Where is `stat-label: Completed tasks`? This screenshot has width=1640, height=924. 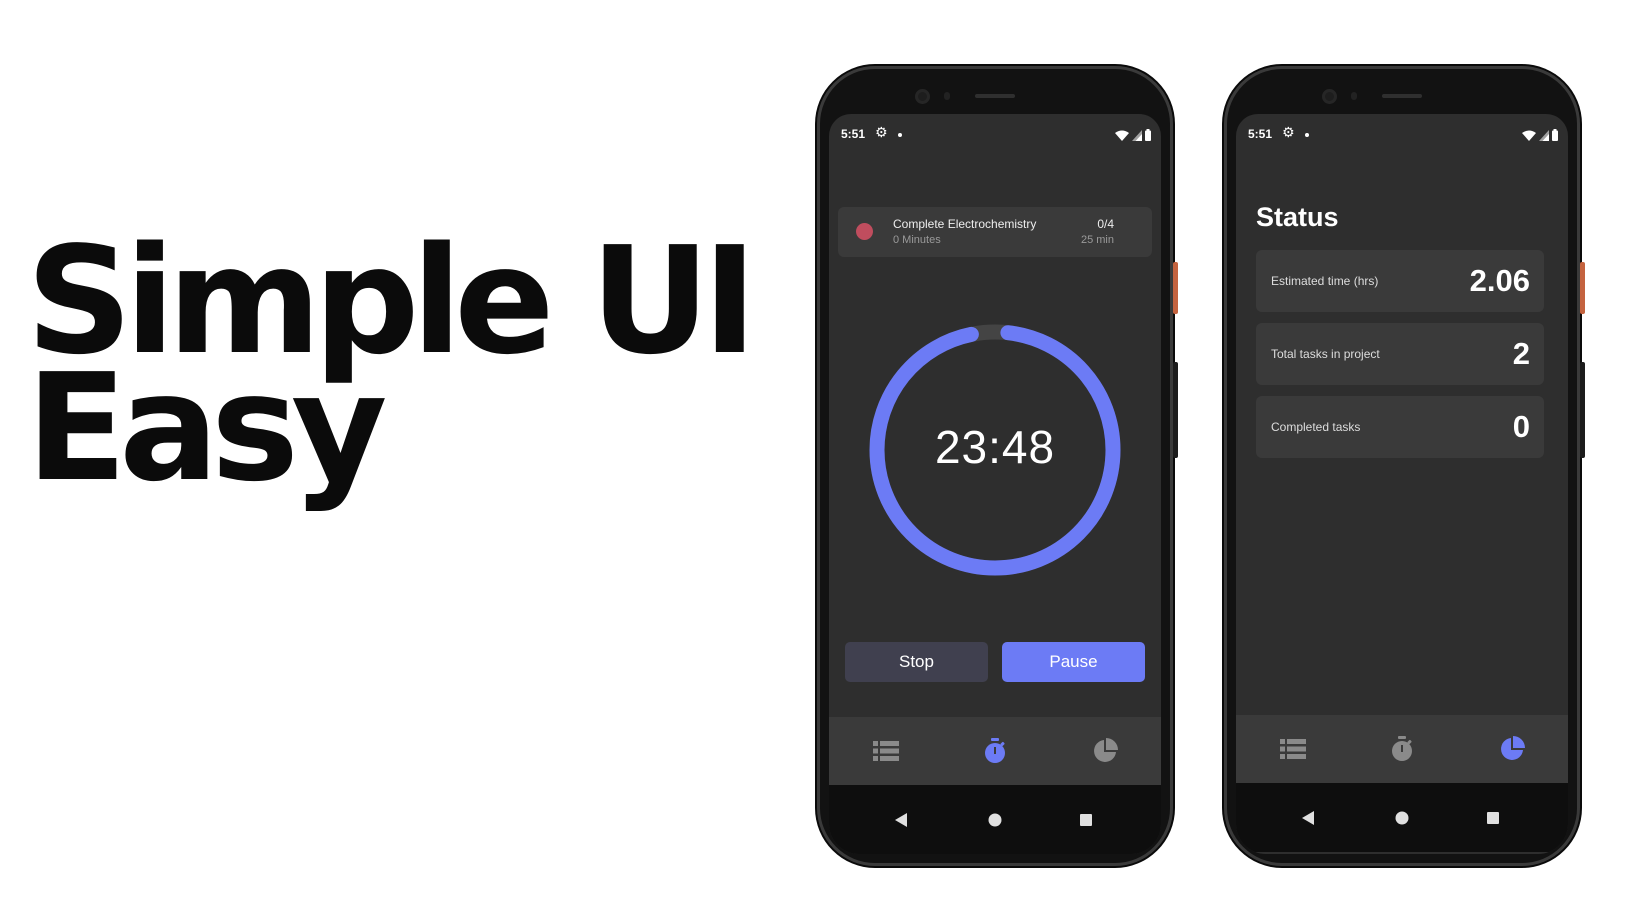 stat-label: Completed tasks is located at coordinates (1316, 427).